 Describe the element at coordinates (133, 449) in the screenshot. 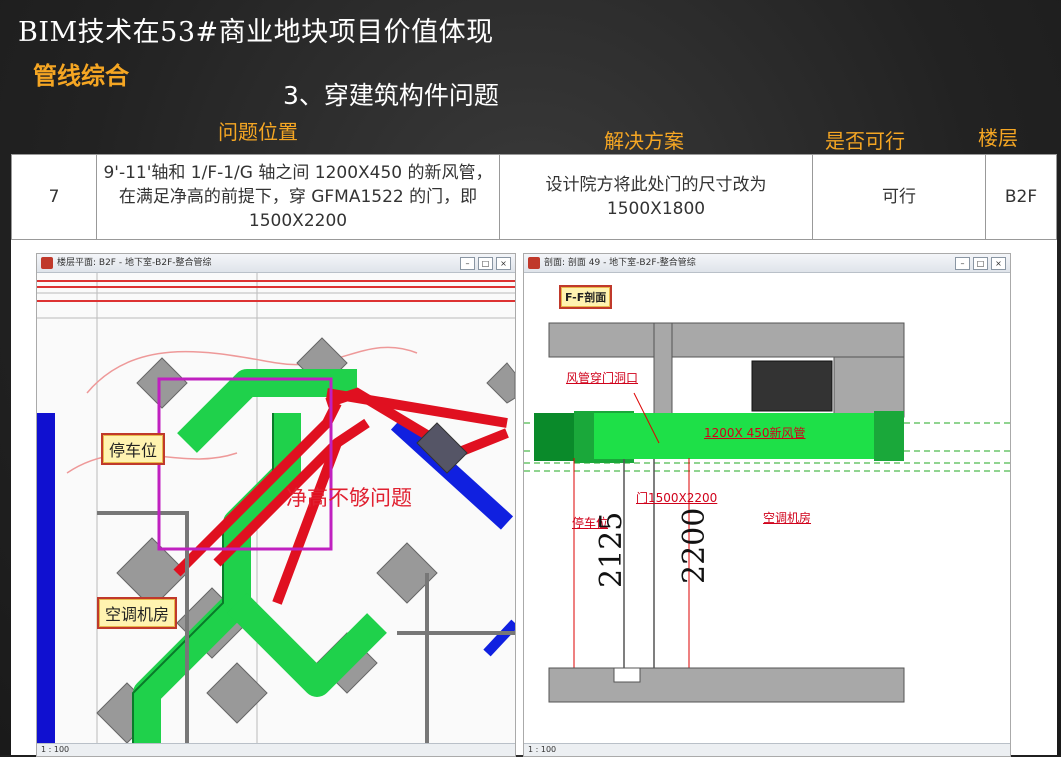

I see `parking-tag: 停车位` at that location.